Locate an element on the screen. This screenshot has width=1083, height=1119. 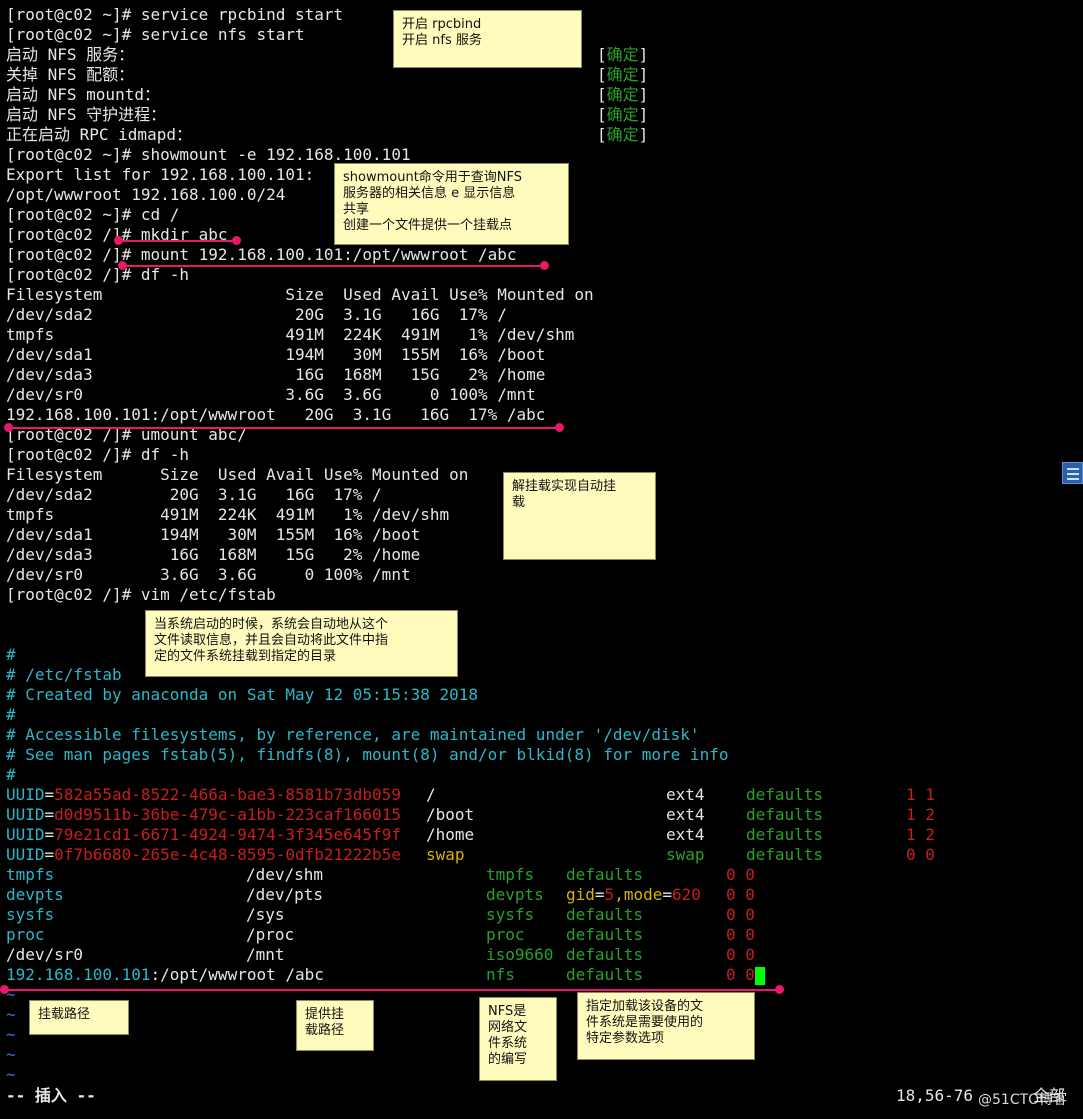
fstab-comment: # /etc/fstab is located at coordinates (64, 674).